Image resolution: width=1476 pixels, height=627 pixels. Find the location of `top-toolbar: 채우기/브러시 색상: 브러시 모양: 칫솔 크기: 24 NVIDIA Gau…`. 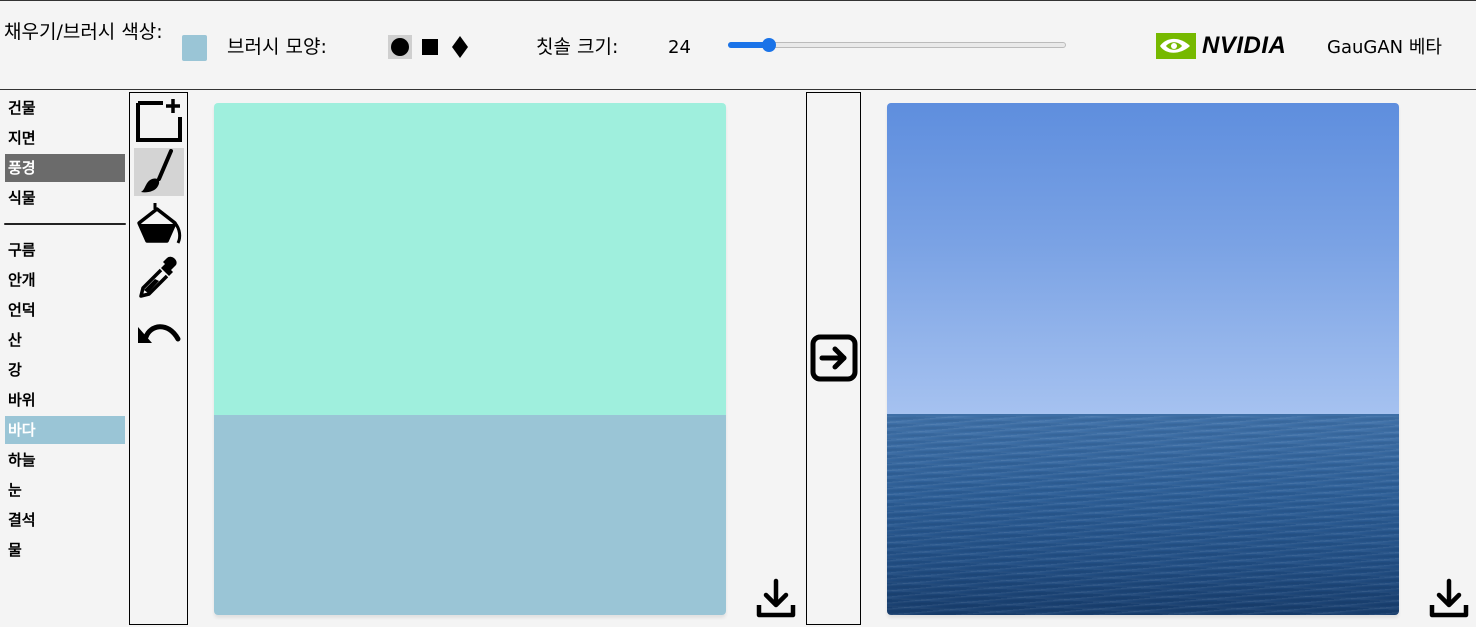

top-toolbar: 채우기/브러시 색상: 브러시 모양: 칫솔 크기: 24 NVIDIA Gau… is located at coordinates (738, 45).